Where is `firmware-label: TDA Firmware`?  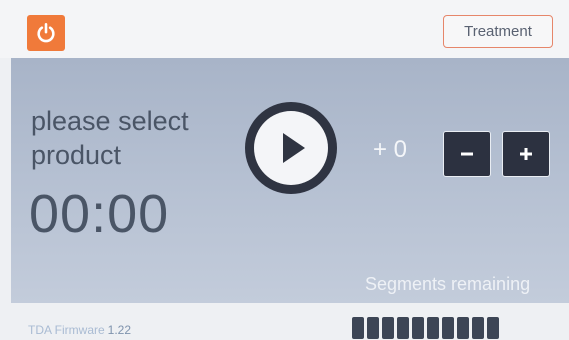
firmware-label: TDA Firmware is located at coordinates (66, 330).